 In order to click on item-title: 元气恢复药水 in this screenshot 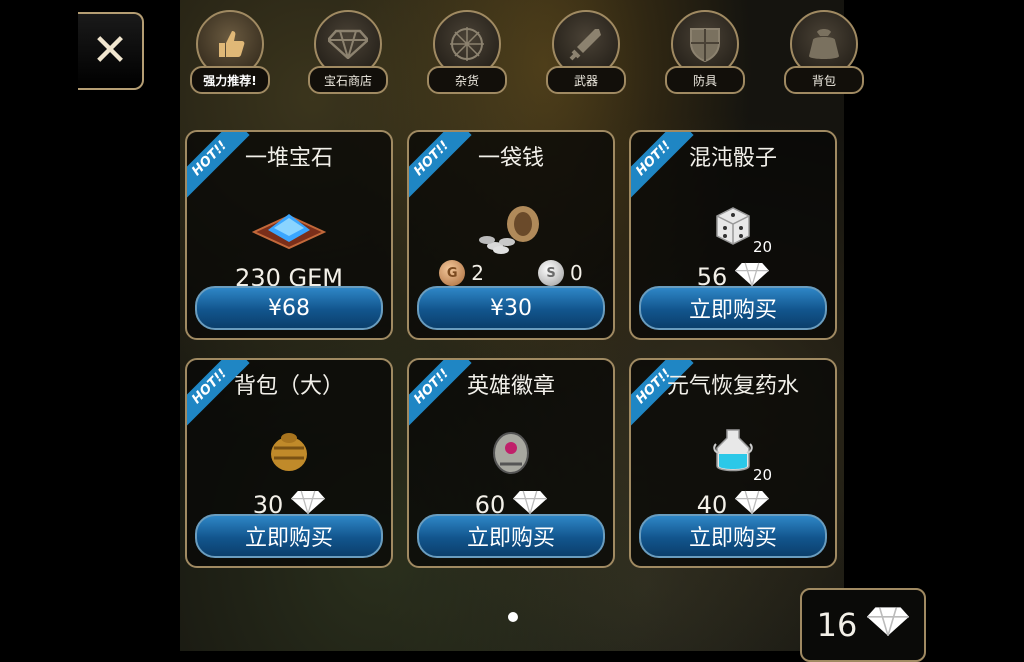, I will do `click(732, 386)`.